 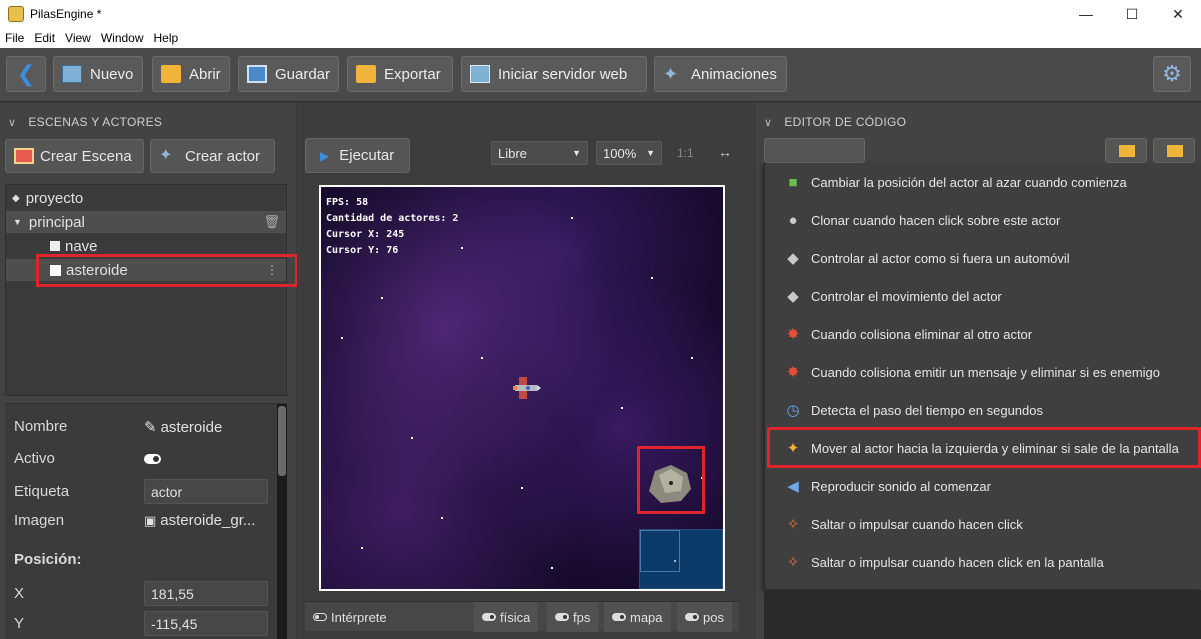 What do you see at coordinates (515, 617) in the screenshot?
I see `physics-label: física` at bounding box center [515, 617].